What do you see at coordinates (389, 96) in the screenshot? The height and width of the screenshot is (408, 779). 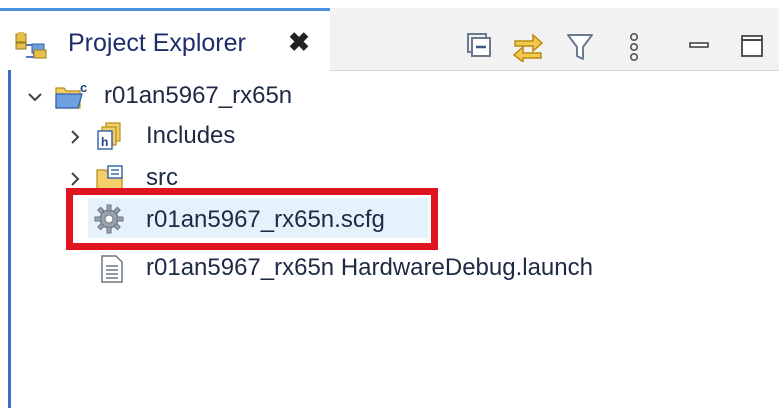 I see `tree-item-project: c r01an5967_rx65n` at bounding box center [389, 96].